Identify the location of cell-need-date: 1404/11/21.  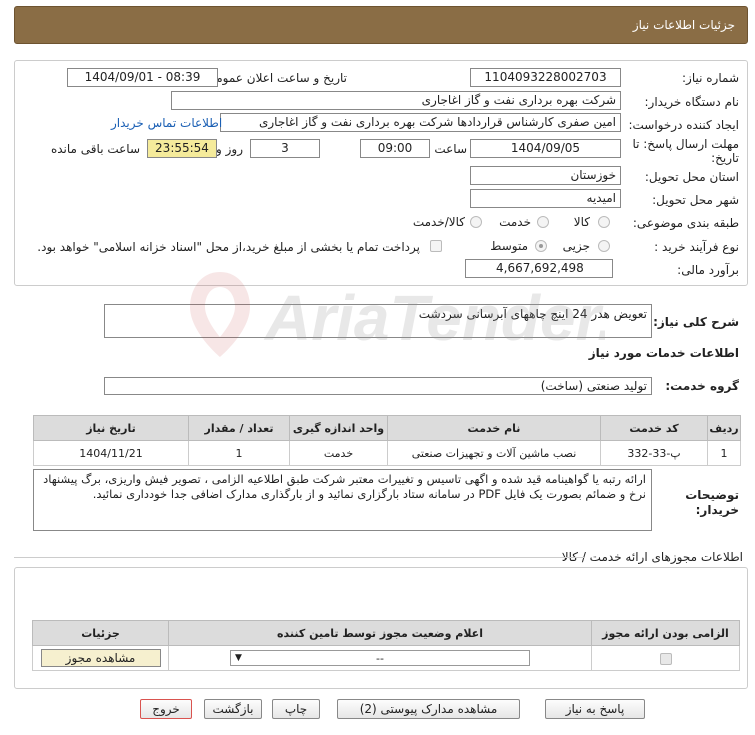
(111, 453).